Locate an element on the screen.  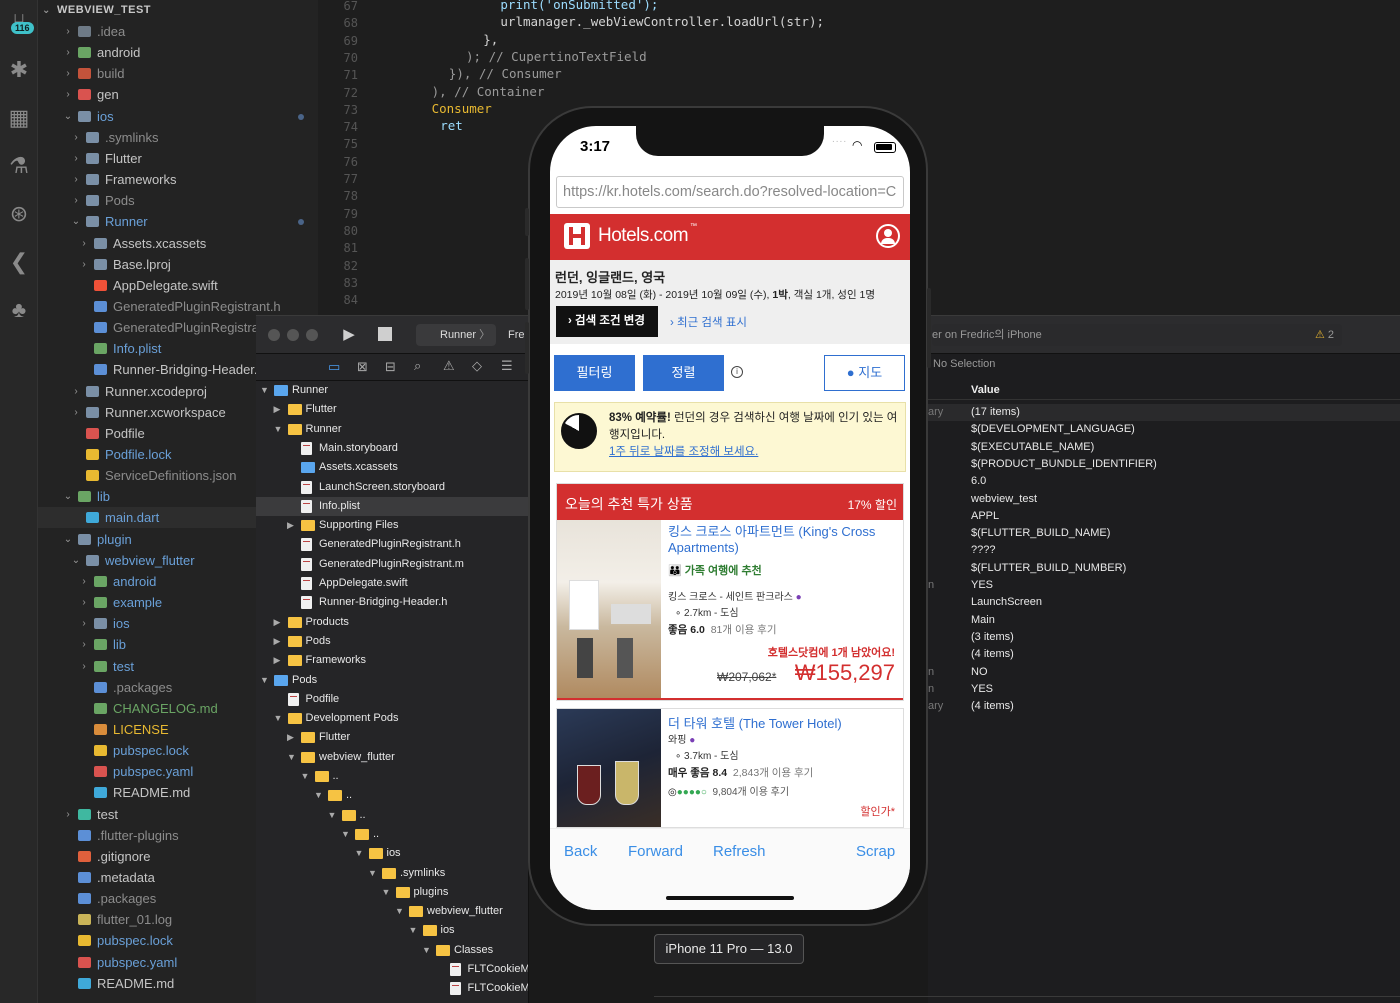
forward-button: Forward is located at coordinates (655, 851).